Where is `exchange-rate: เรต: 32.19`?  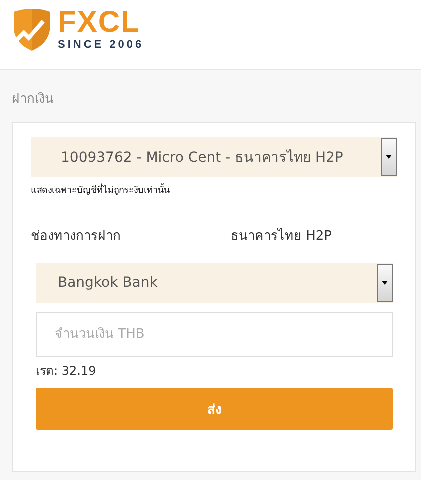 exchange-rate: เรต: 32.19 is located at coordinates (67, 371).